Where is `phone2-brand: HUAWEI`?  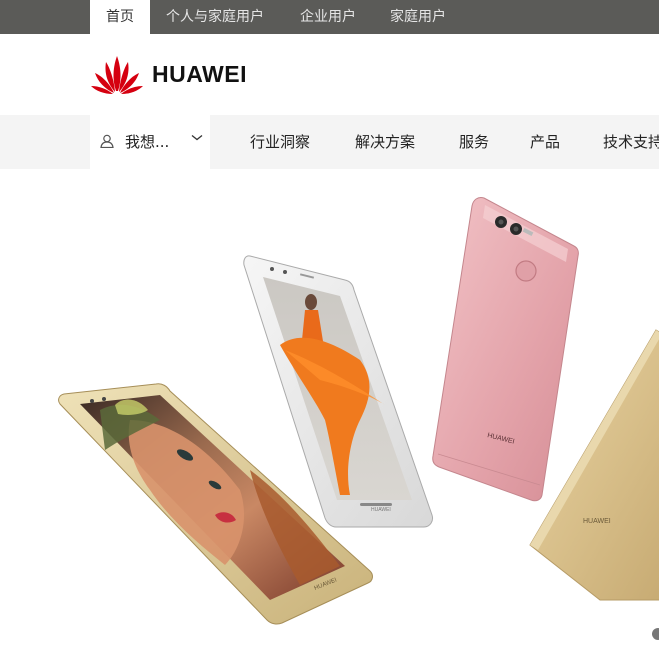 phone2-brand: HUAWEI is located at coordinates (381, 510).